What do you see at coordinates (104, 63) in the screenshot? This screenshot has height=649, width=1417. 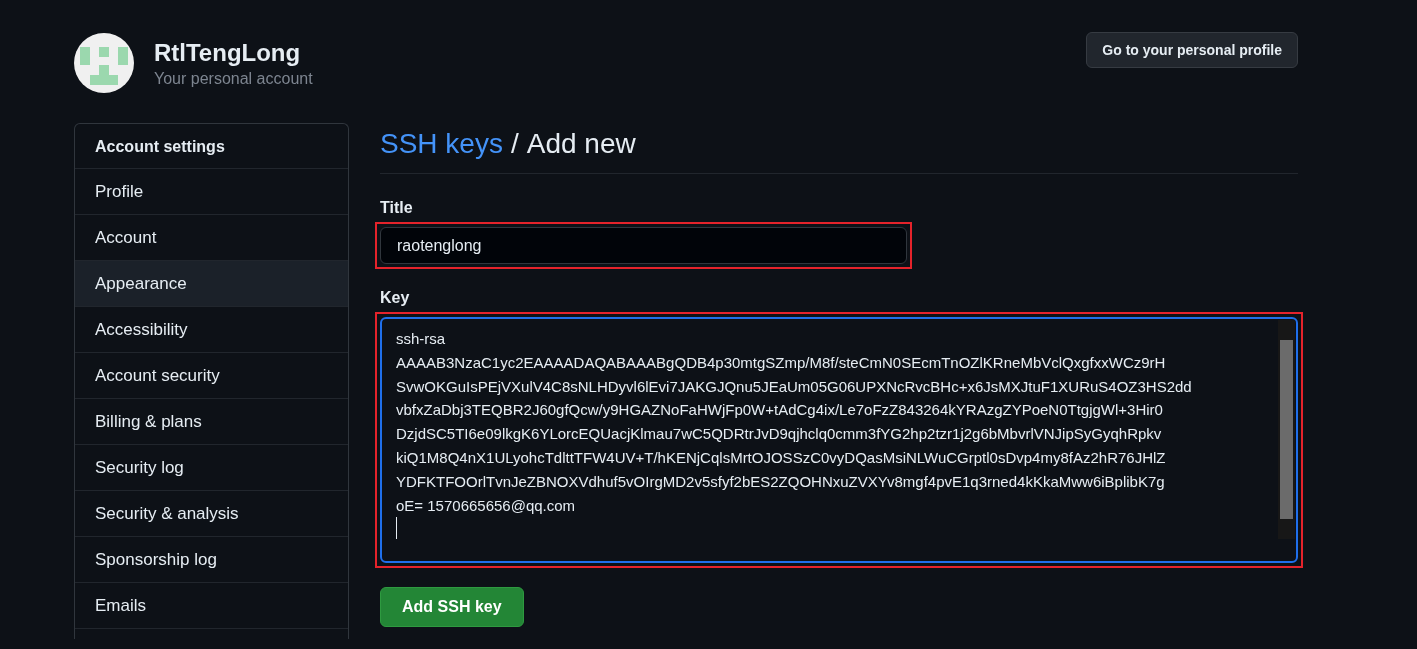 I see `avatar-icon` at bounding box center [104, 63].